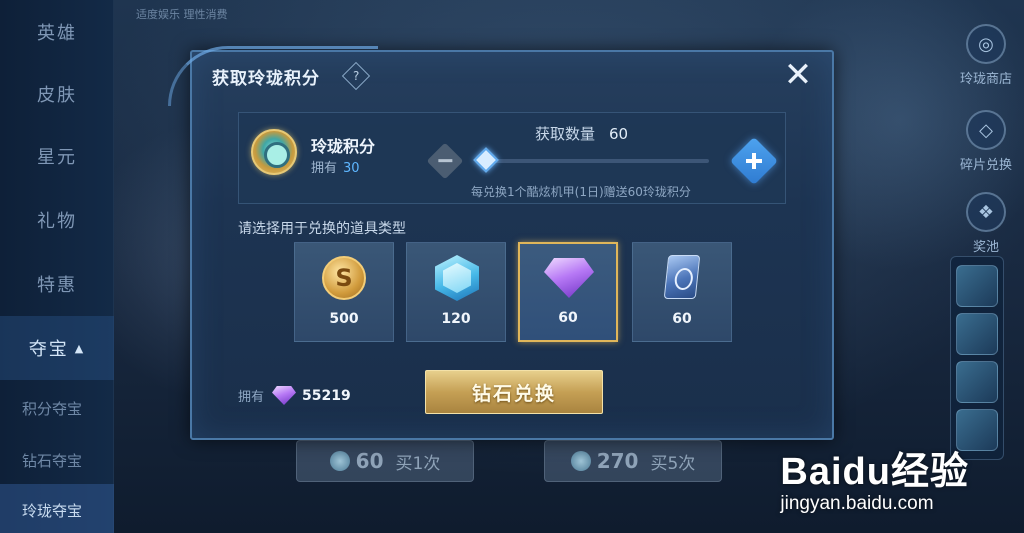 The width and height of the screenshot is (1024, 533). Describe the element at coordinates (581, 192) in the screenshot. I see `bonus-note: 每兑换1个酷炫机甲(1日)赠送60玲珑积分` at that location.